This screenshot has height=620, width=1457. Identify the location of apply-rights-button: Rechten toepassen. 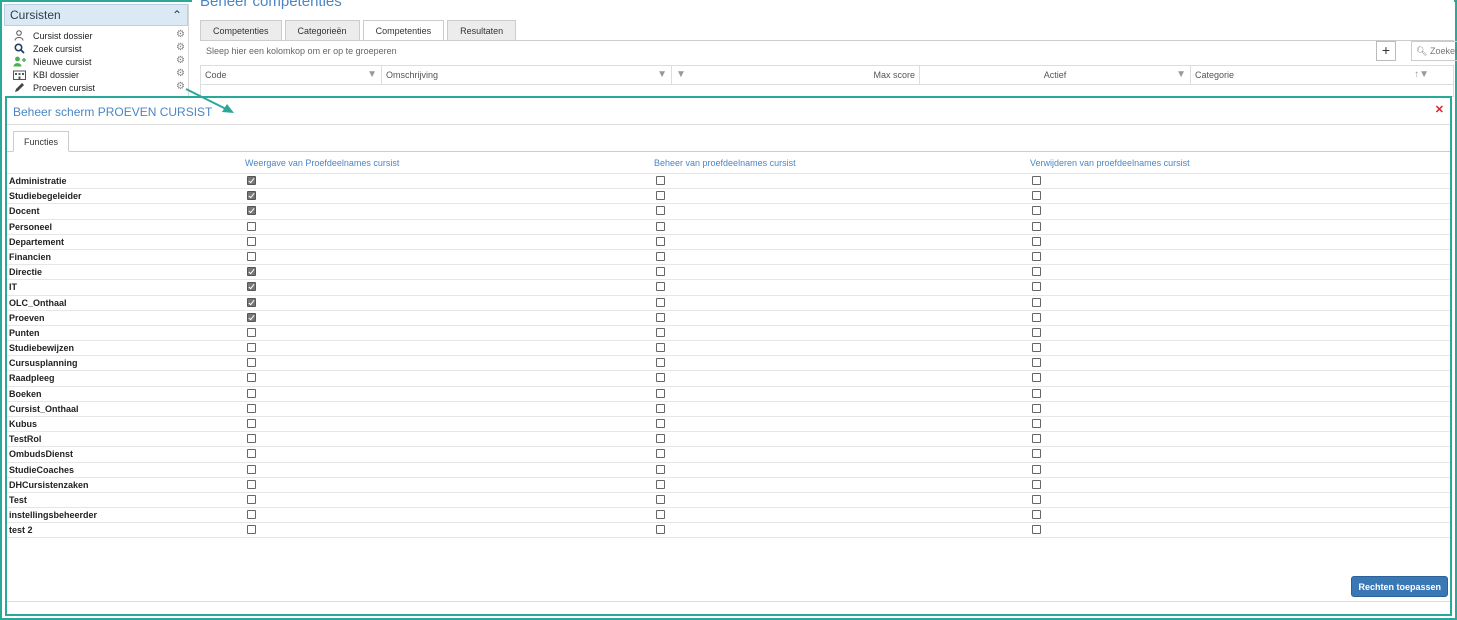
(1399, 586).